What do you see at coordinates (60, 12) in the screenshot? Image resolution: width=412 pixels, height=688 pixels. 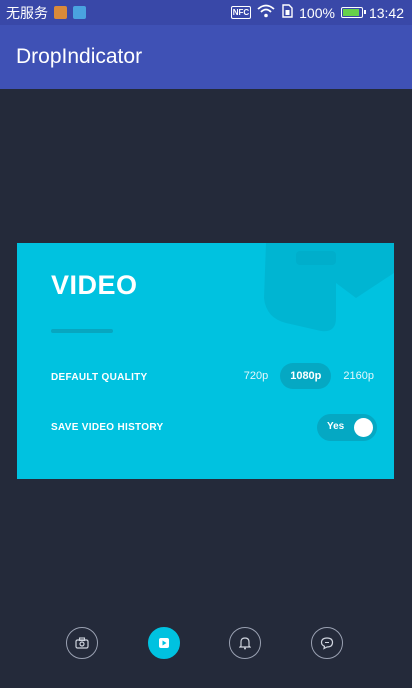 I see `notification-app-icon` at bounding box center [60, 12].